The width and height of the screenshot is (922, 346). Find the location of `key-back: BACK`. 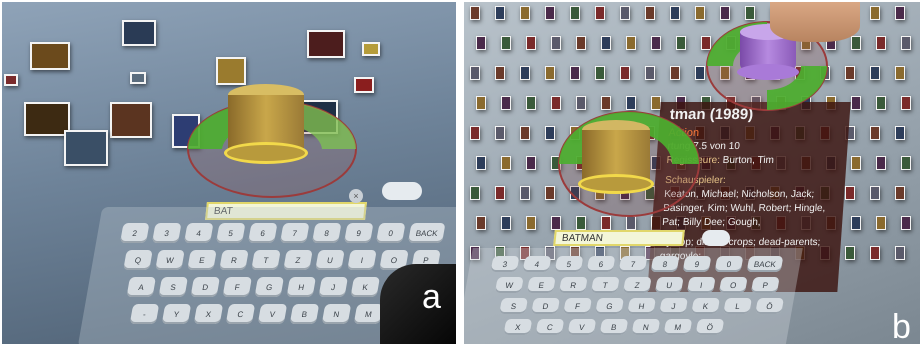

key-back: BACK is located at coordinates (426, 233).